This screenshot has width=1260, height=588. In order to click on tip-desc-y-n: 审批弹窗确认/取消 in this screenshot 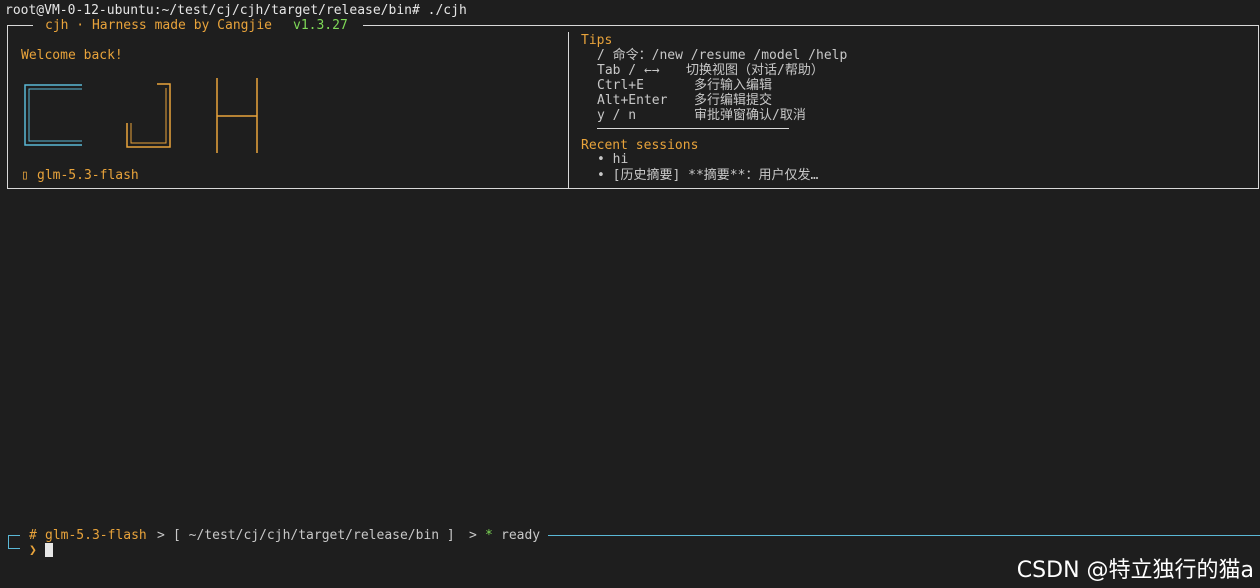, I will do `click(750, 115)`.